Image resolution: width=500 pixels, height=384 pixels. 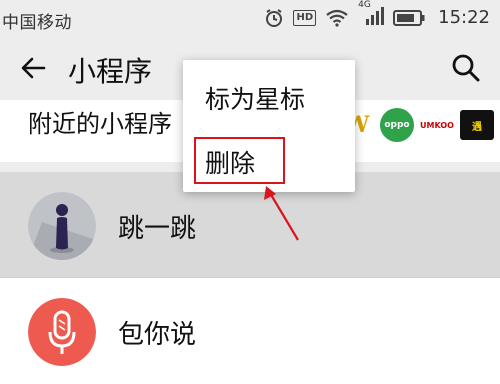 What do you see at coordinates (477, 125) in the screenshot?
I see `nearby-logo: 遇` at bounding box center [477, 125].